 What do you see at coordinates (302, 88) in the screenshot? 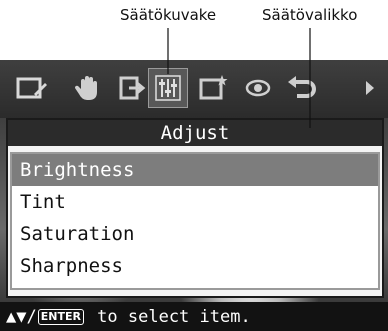
I see `undo-icon` at bounding box center [302, 88].